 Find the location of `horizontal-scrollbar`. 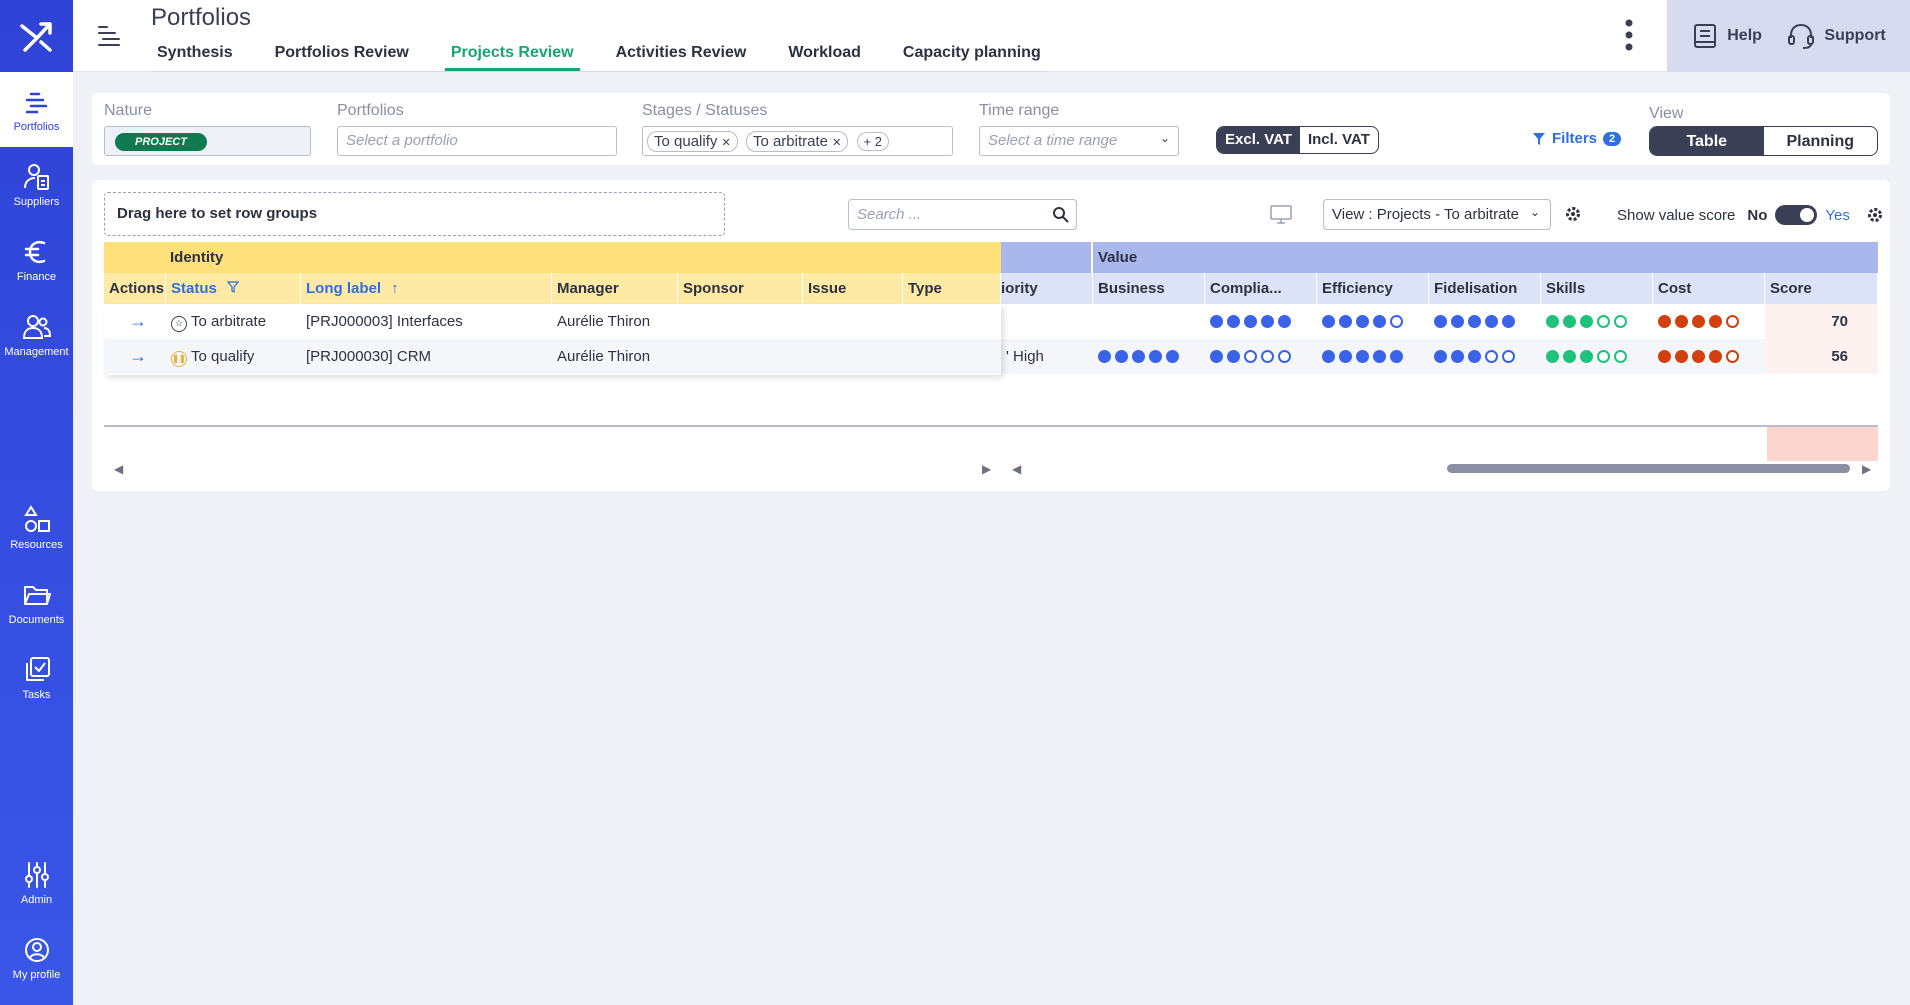

horizontal-scrollbar is located at coordinates (1648, 468).